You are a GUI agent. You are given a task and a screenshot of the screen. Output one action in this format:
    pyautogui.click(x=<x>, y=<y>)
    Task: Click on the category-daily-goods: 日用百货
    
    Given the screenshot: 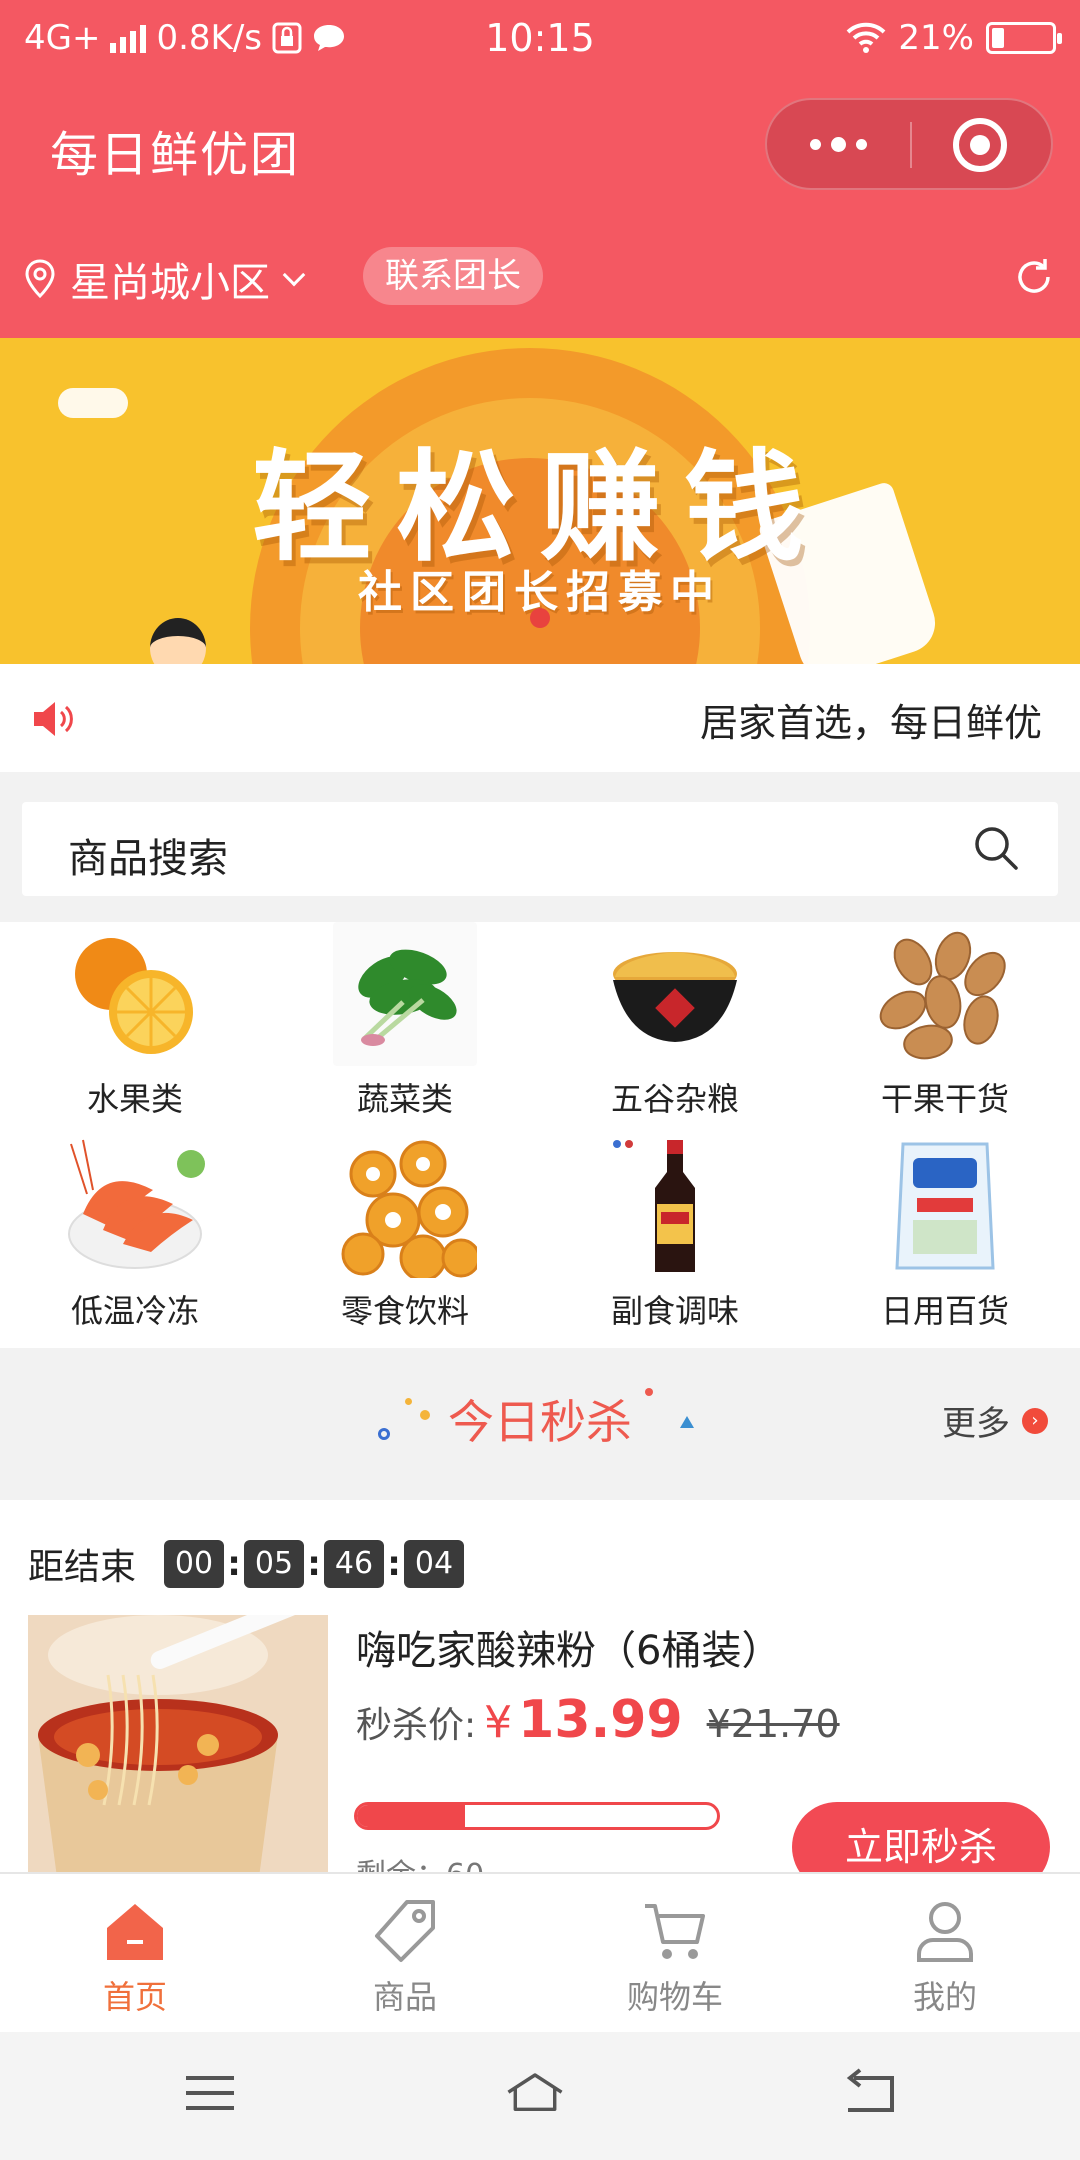 What is the action you would take?
    pyautogui.click(x=945, y=1240)
    